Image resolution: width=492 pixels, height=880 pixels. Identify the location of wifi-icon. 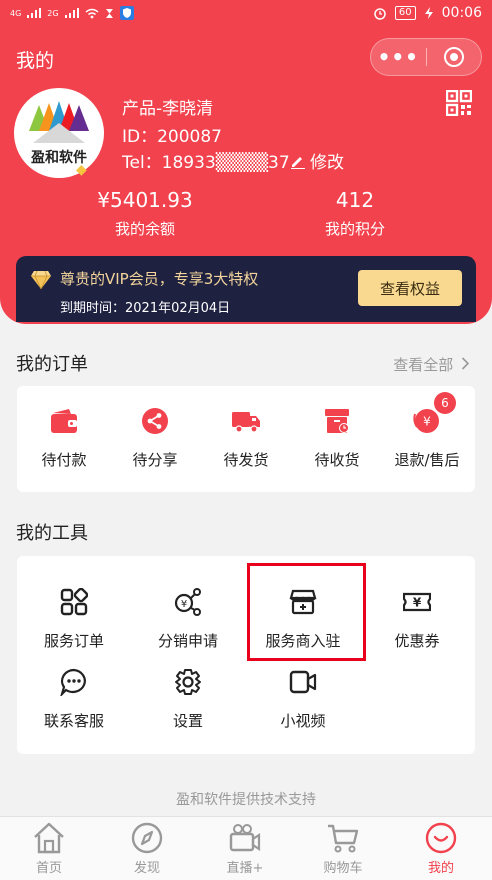
(92, 13).